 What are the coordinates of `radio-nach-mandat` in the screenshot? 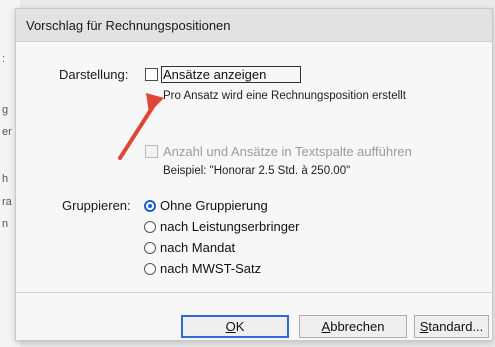 It's located at (150, 248).